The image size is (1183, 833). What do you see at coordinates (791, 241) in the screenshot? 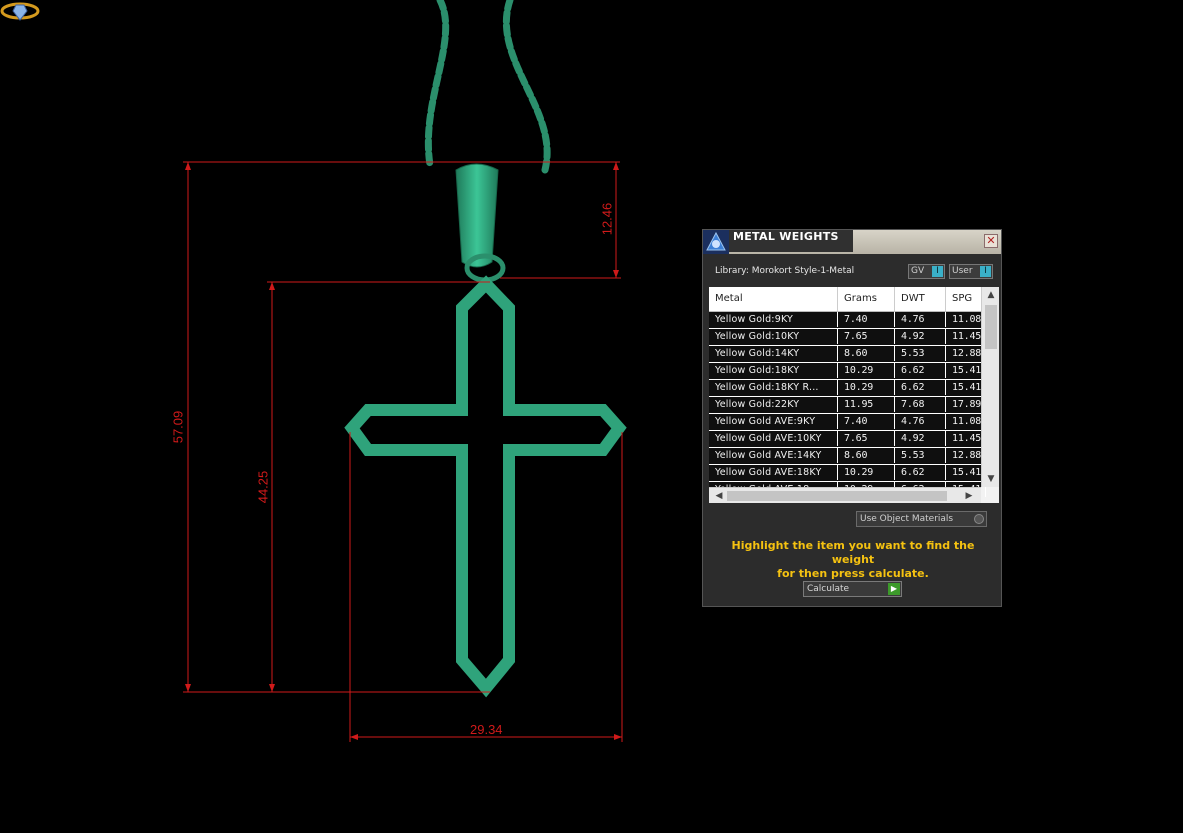
I see `panel-title: METAL WEIGHTS` at bounding box center [791, 241].